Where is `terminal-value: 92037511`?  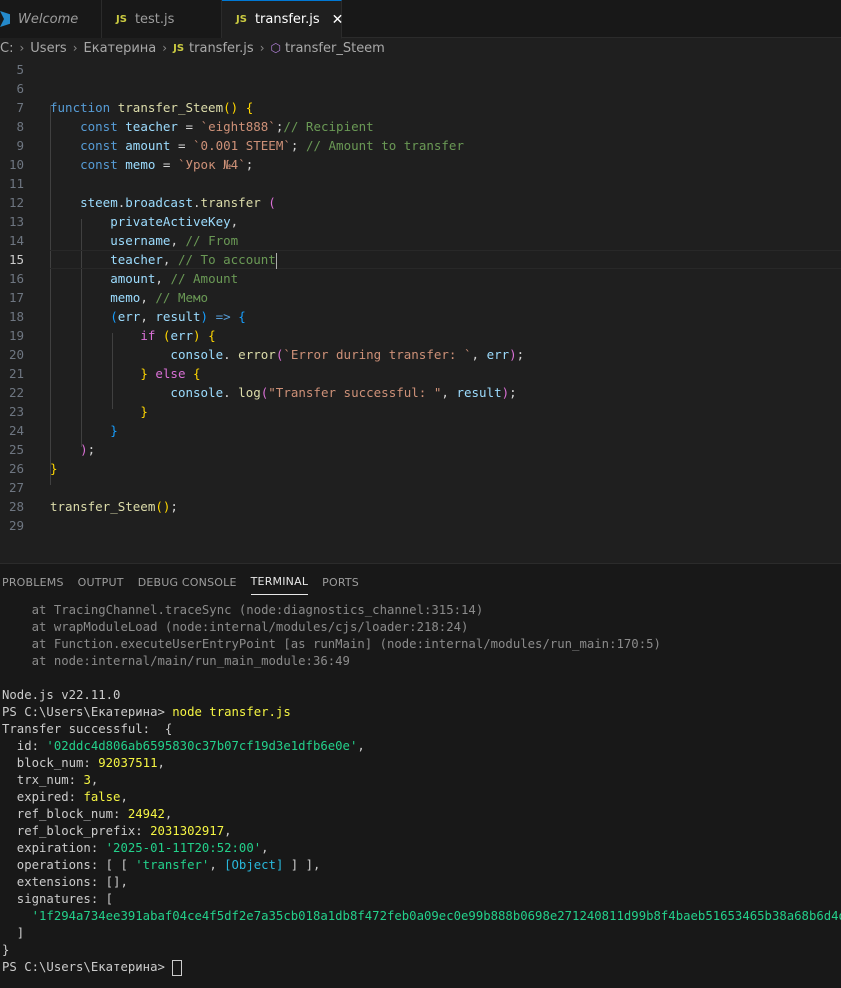
terminal-value: 92037511 is located at coordinates (128, 763).